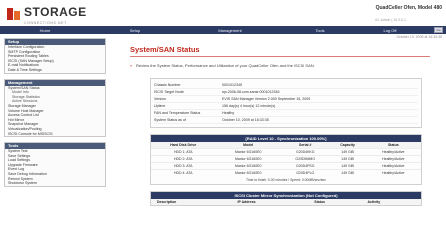 The width and height of the screenshot is (446, 248). What do you see at coordinates (286, 85) in the screenshot?
I see `info-row: Chassis Number 0001012345` at bounding box center [286, 85].